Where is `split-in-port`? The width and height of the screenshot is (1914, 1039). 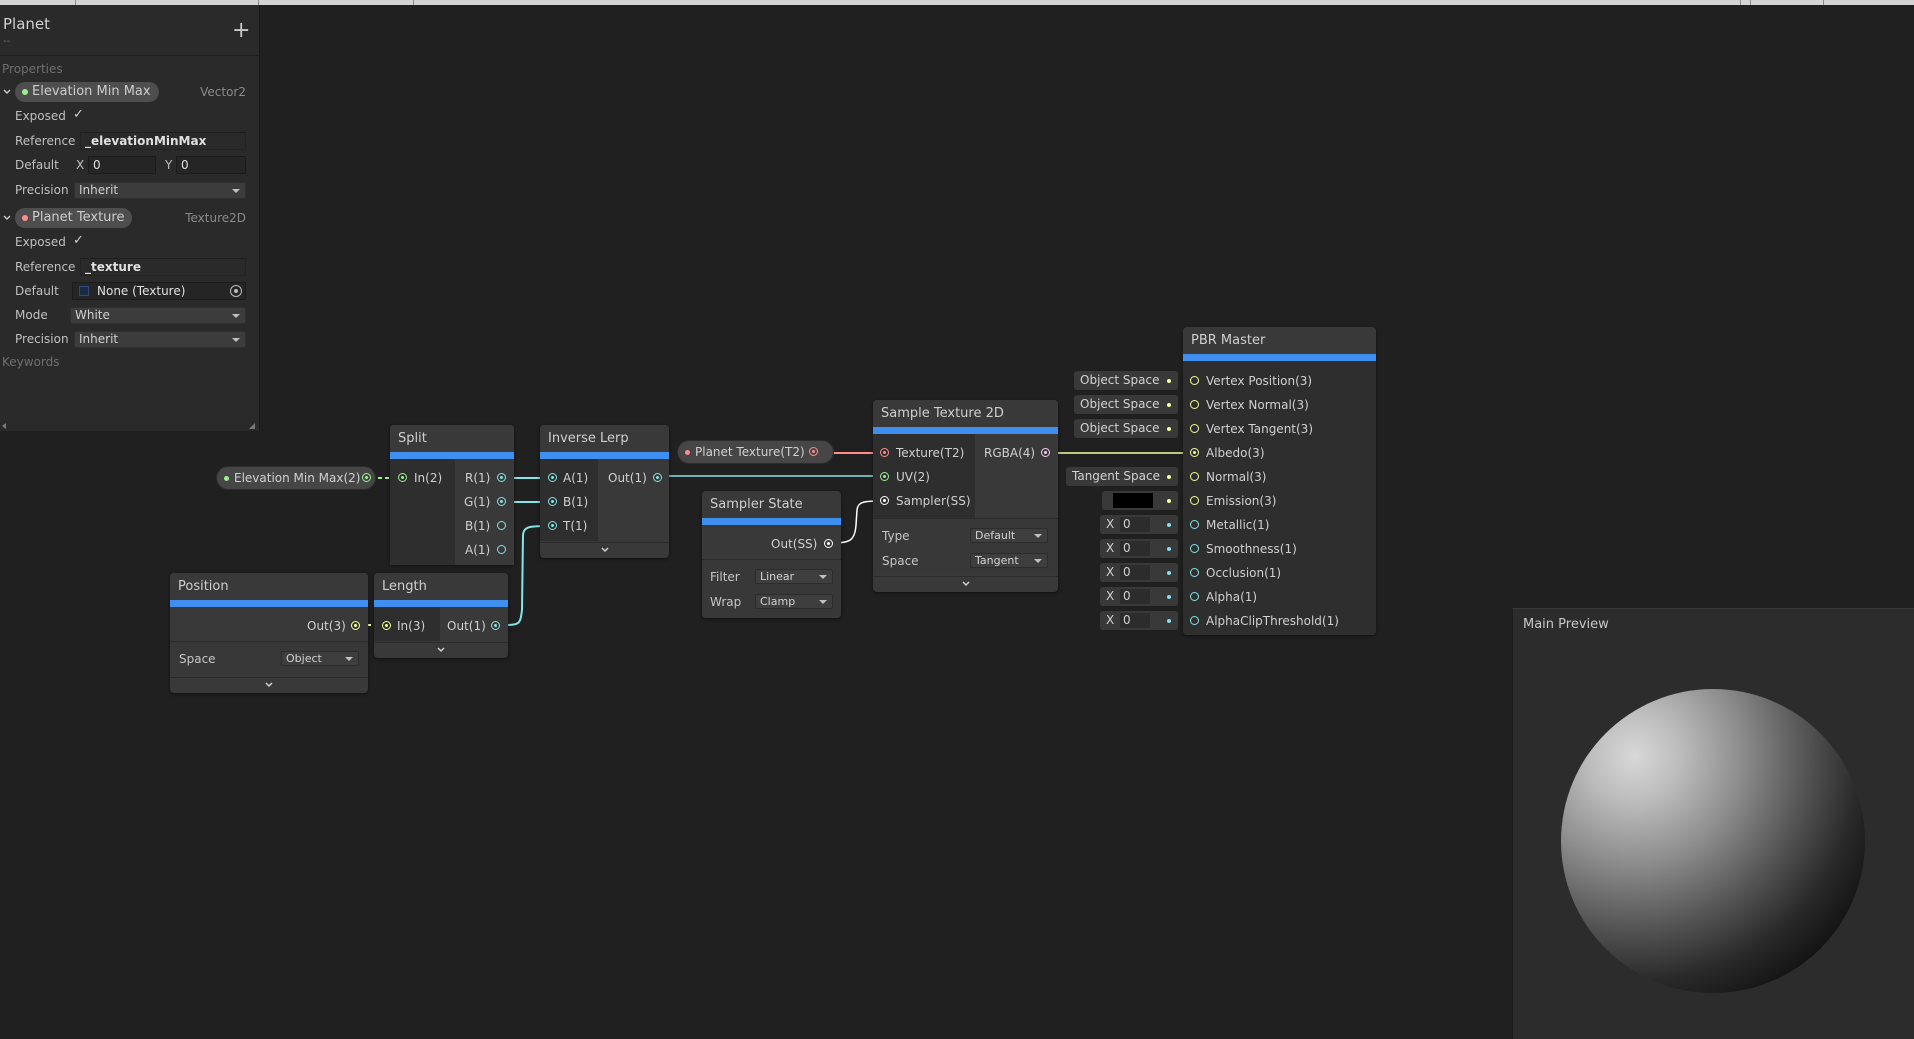
split-in-port is located at coordinates (402, 477).